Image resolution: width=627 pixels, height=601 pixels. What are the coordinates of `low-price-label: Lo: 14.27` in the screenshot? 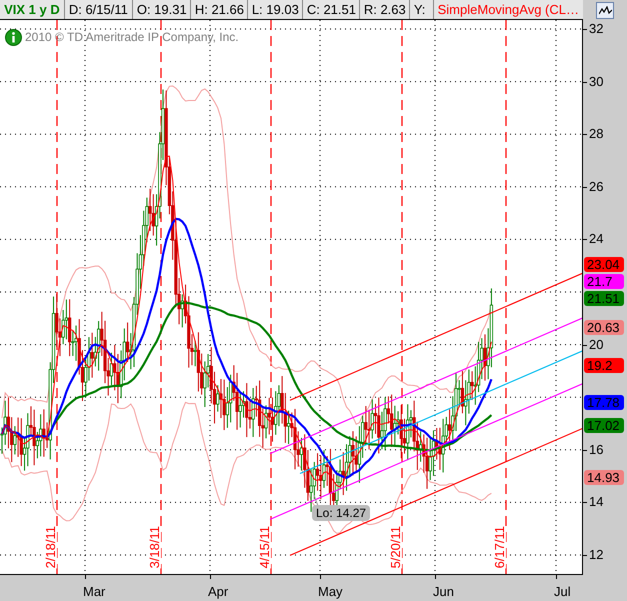 It's located at (341, 513).